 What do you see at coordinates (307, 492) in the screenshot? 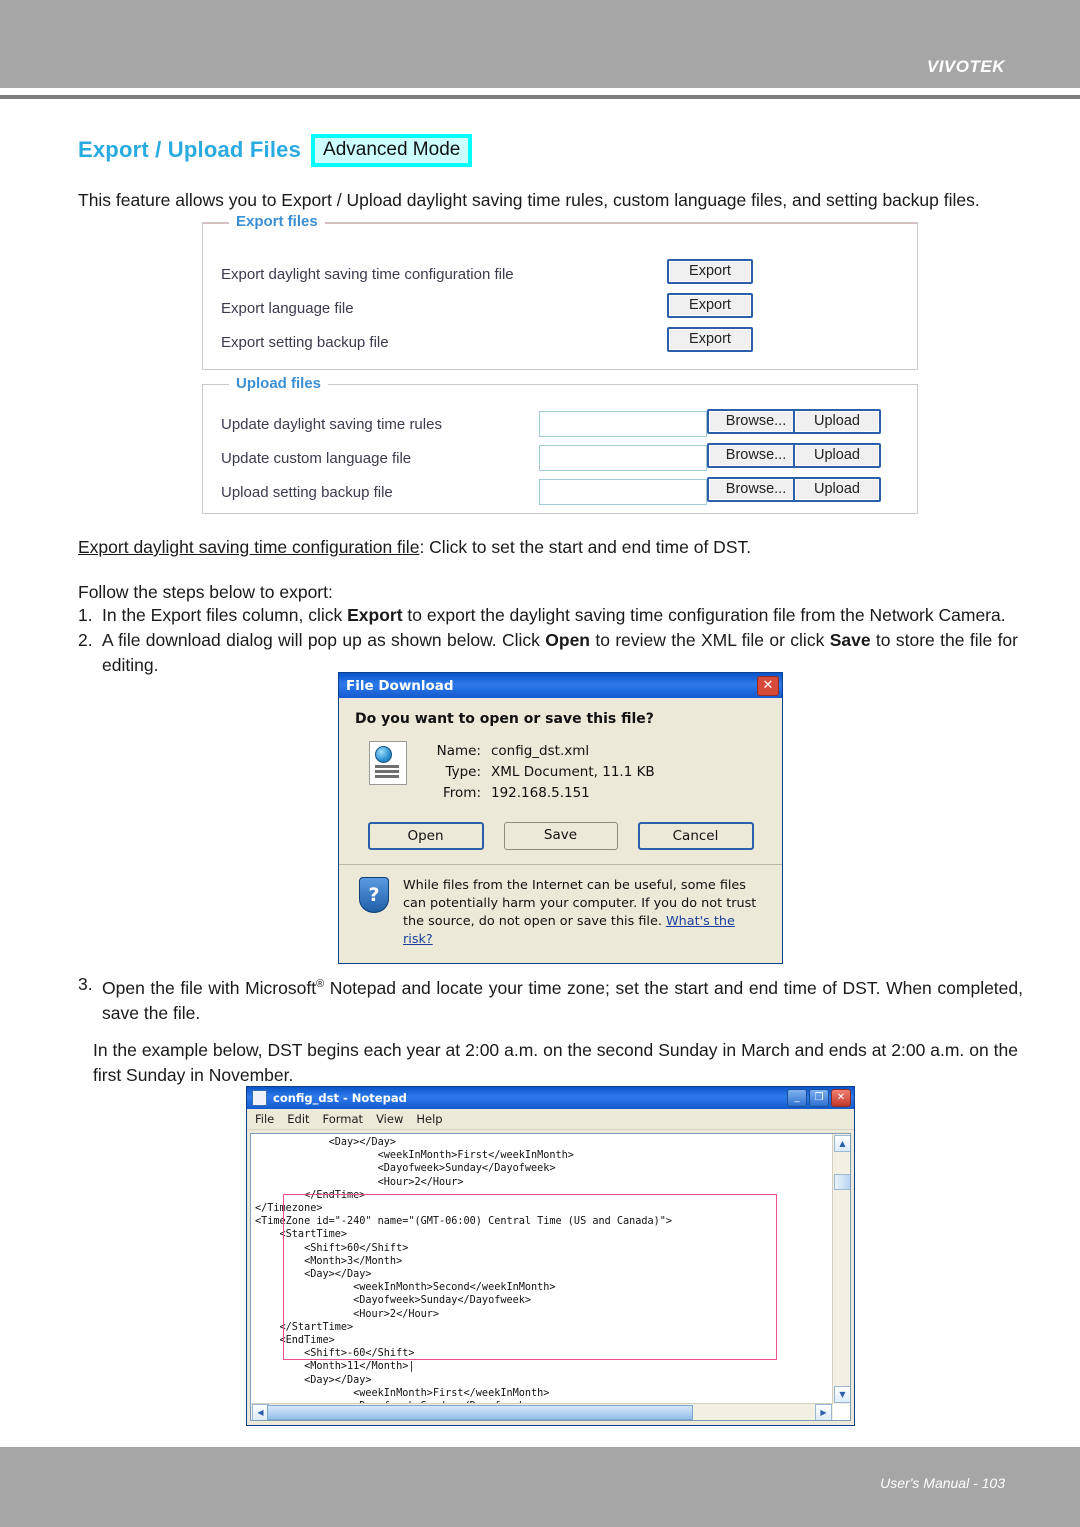
I see `upload-backup-label: Upload setting backup file` at bounding box center [307, 492].